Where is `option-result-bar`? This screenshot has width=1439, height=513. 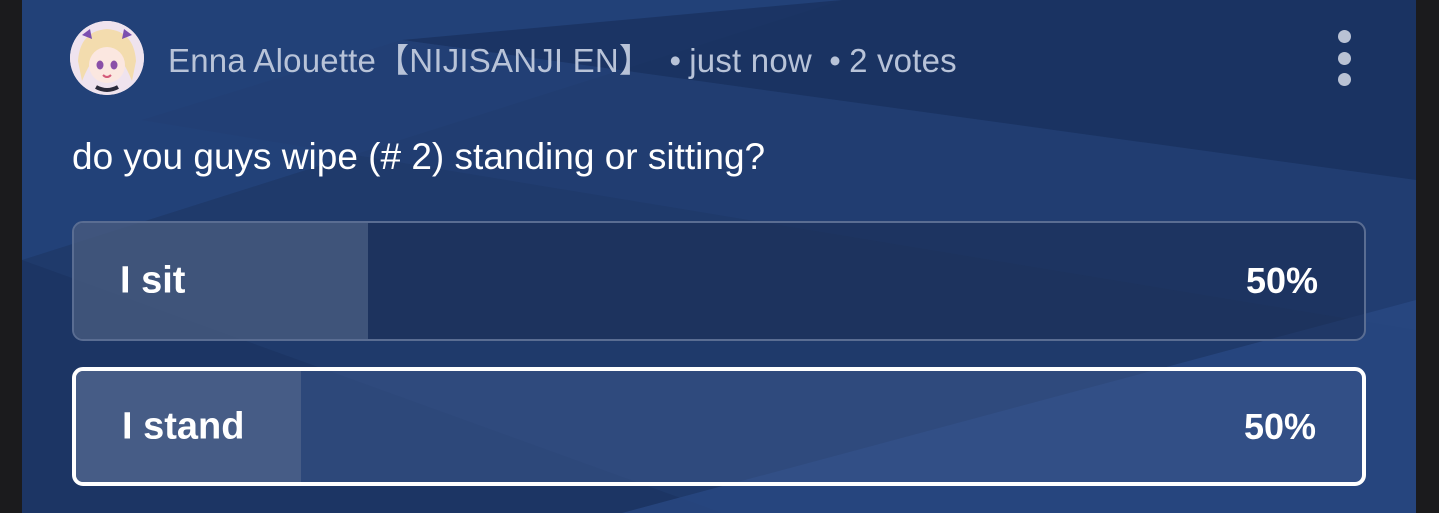 option-result-bar is located at coordinates (221, 281).